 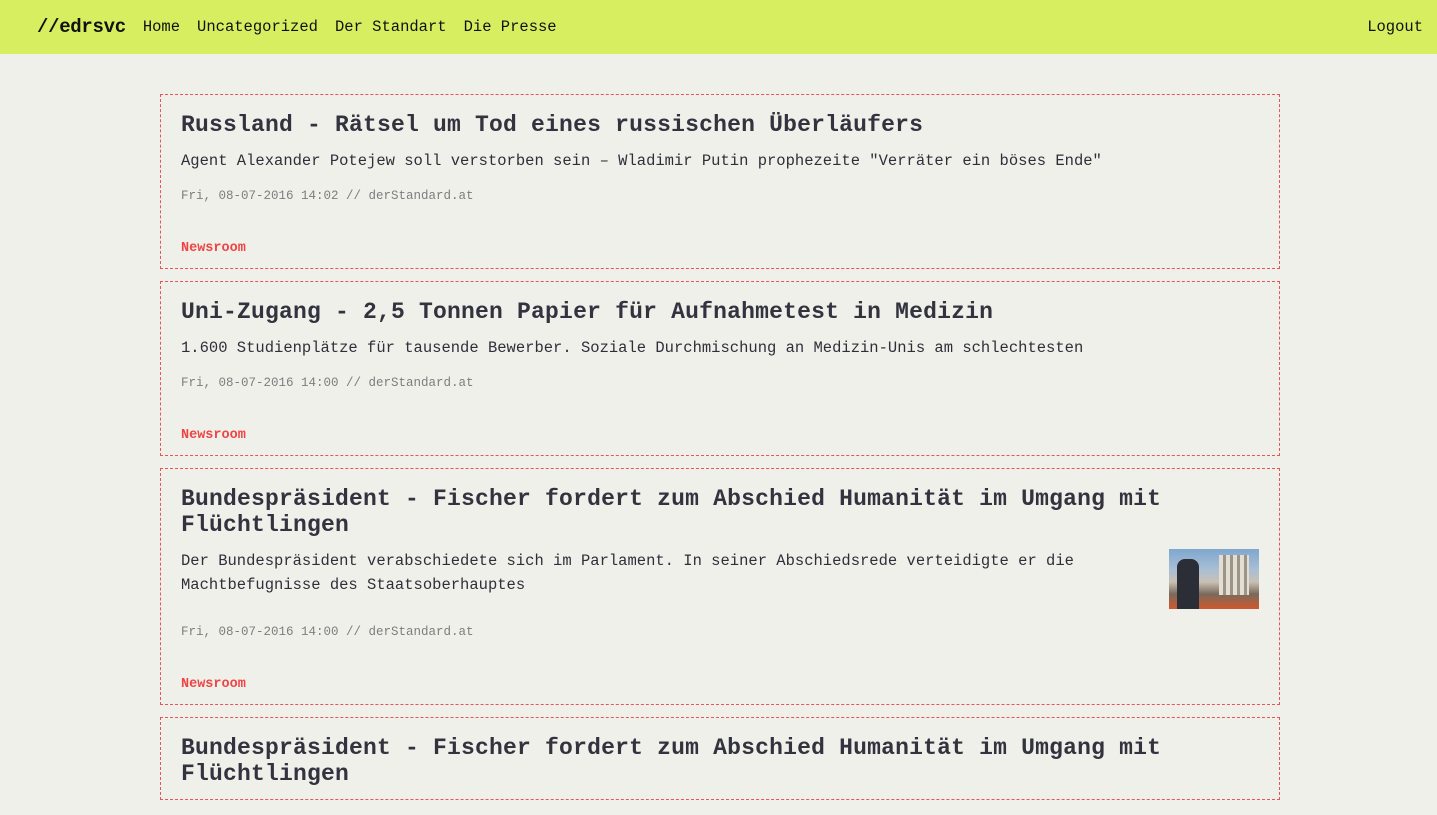 What do you see at coordinates (510, 27) in the screenshot?
I see `nav-die-presse-link: Die Presse` at bounding box center [510, 27].